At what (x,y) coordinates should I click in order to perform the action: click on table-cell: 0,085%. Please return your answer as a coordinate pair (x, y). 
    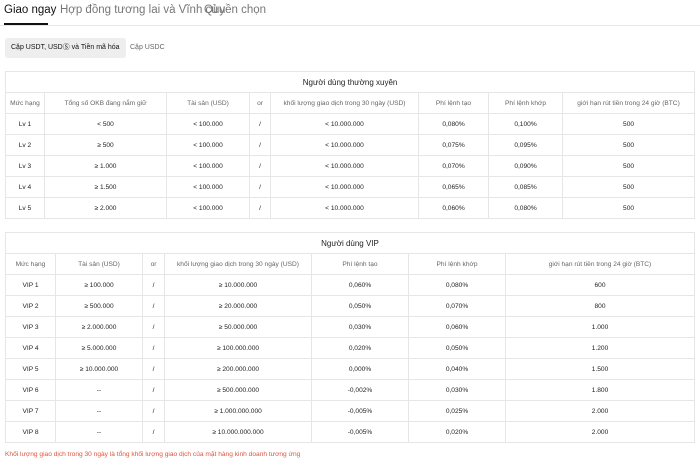
    Looking at the image, I should click on (525, 187).